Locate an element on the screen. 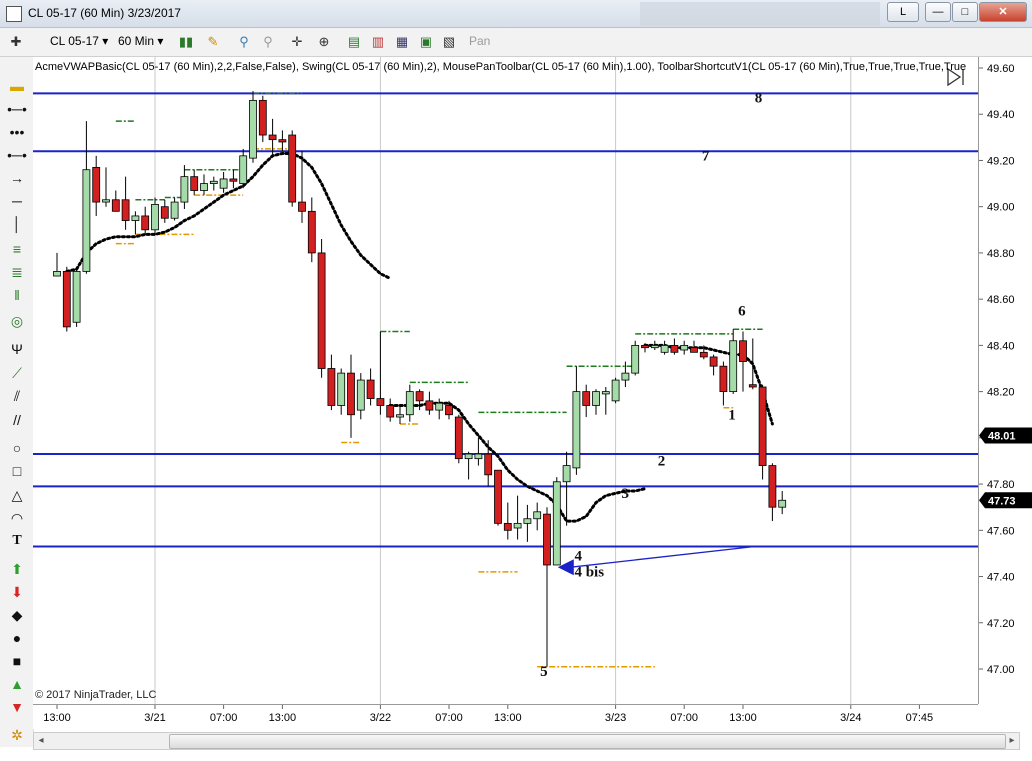 Image resolution: width=1032 pixels, height=761 pixels. triangle-icon: △ is located at coordinates (17, 495).